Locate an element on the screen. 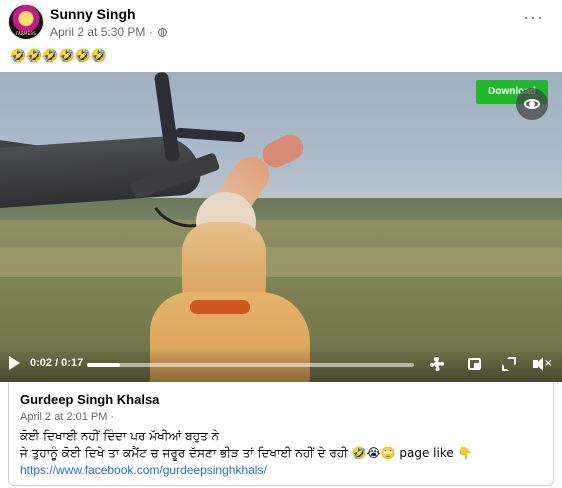  video-strip is located at coordinates (281, 262).